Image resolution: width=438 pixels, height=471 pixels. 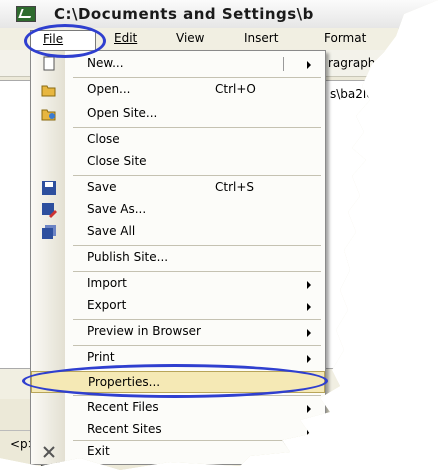 What do you see at coordinates (283, 64) in the screenshot?
I see `submenu-divider` at bounding box center [283, 64].